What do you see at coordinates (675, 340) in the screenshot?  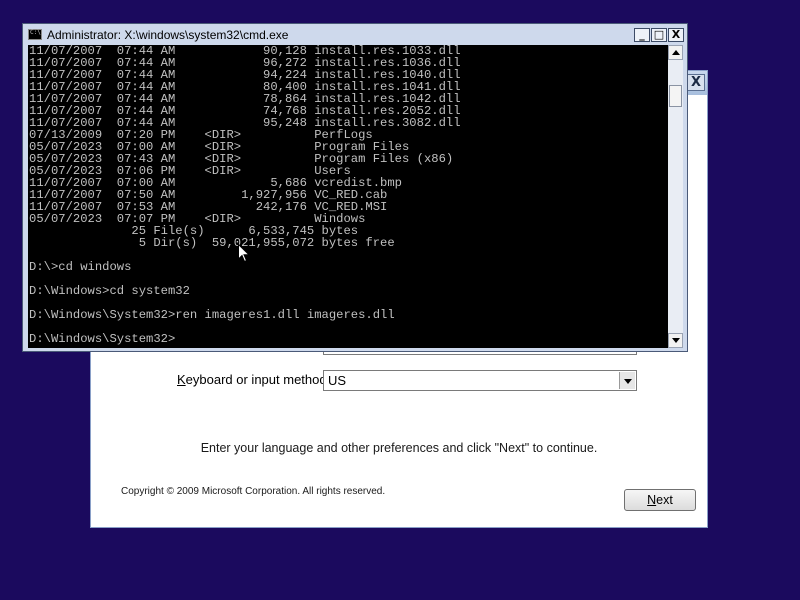 I see `scroll-down-button` at bounding box center [675, 340].